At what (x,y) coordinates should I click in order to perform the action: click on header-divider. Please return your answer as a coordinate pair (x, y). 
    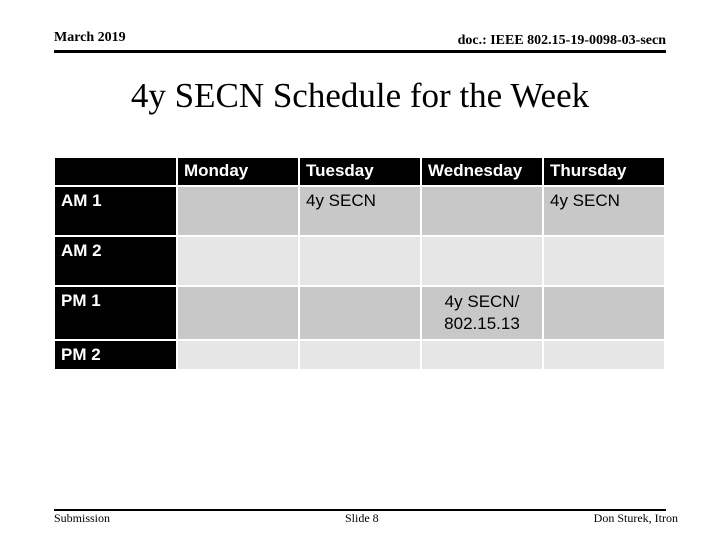
    Looking at the image, I should click on (360, 51).